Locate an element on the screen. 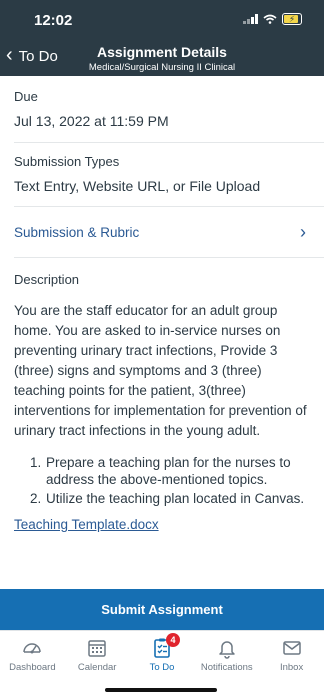  description-section: Description is located at coordinates (162, 279).